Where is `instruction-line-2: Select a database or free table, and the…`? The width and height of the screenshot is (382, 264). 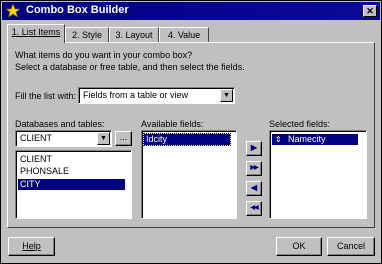
instruction-line-2: Select a database or free table, and the… is located at coordinates (130, 67).